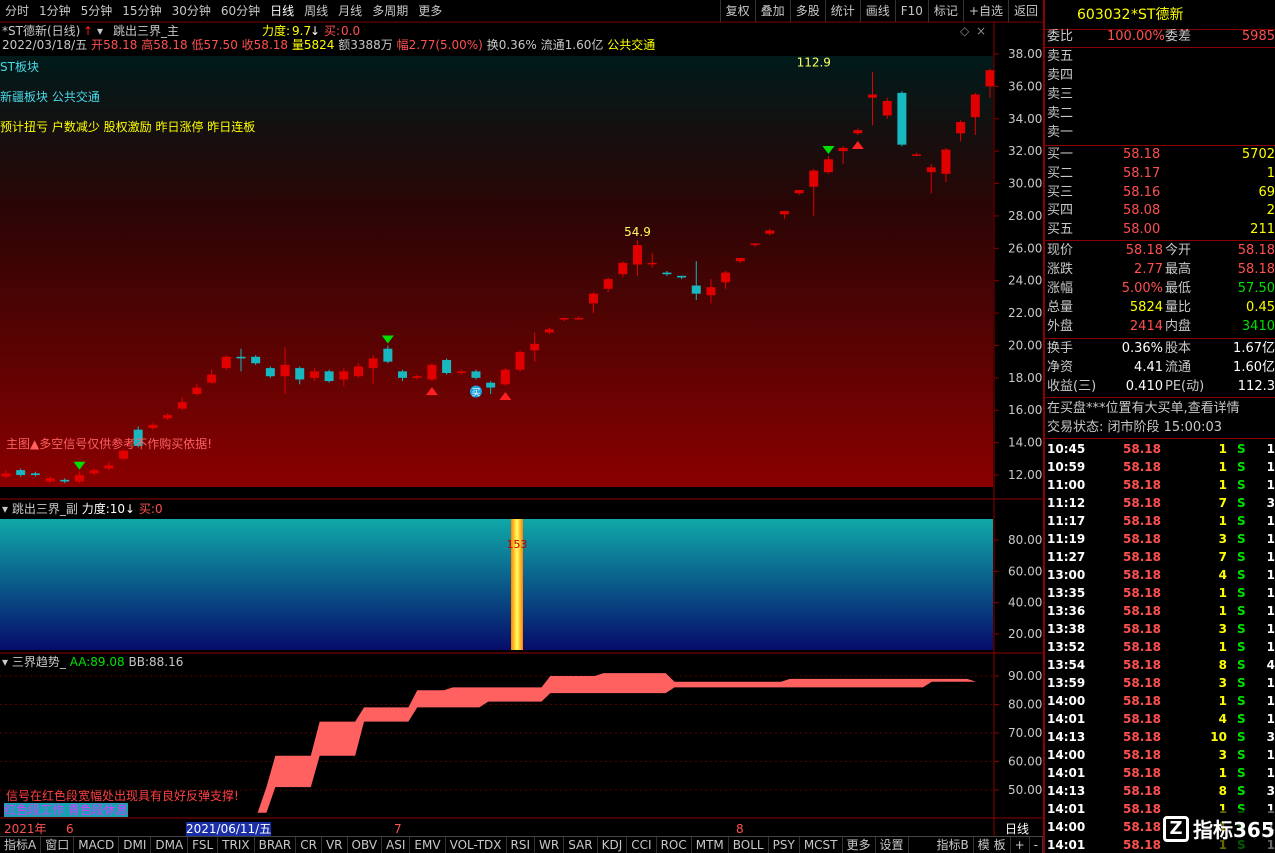 Image resolution: width=1275 pixels, height=853 pixels. I want to click on toolbar-button: 画线, so click(877, 11).